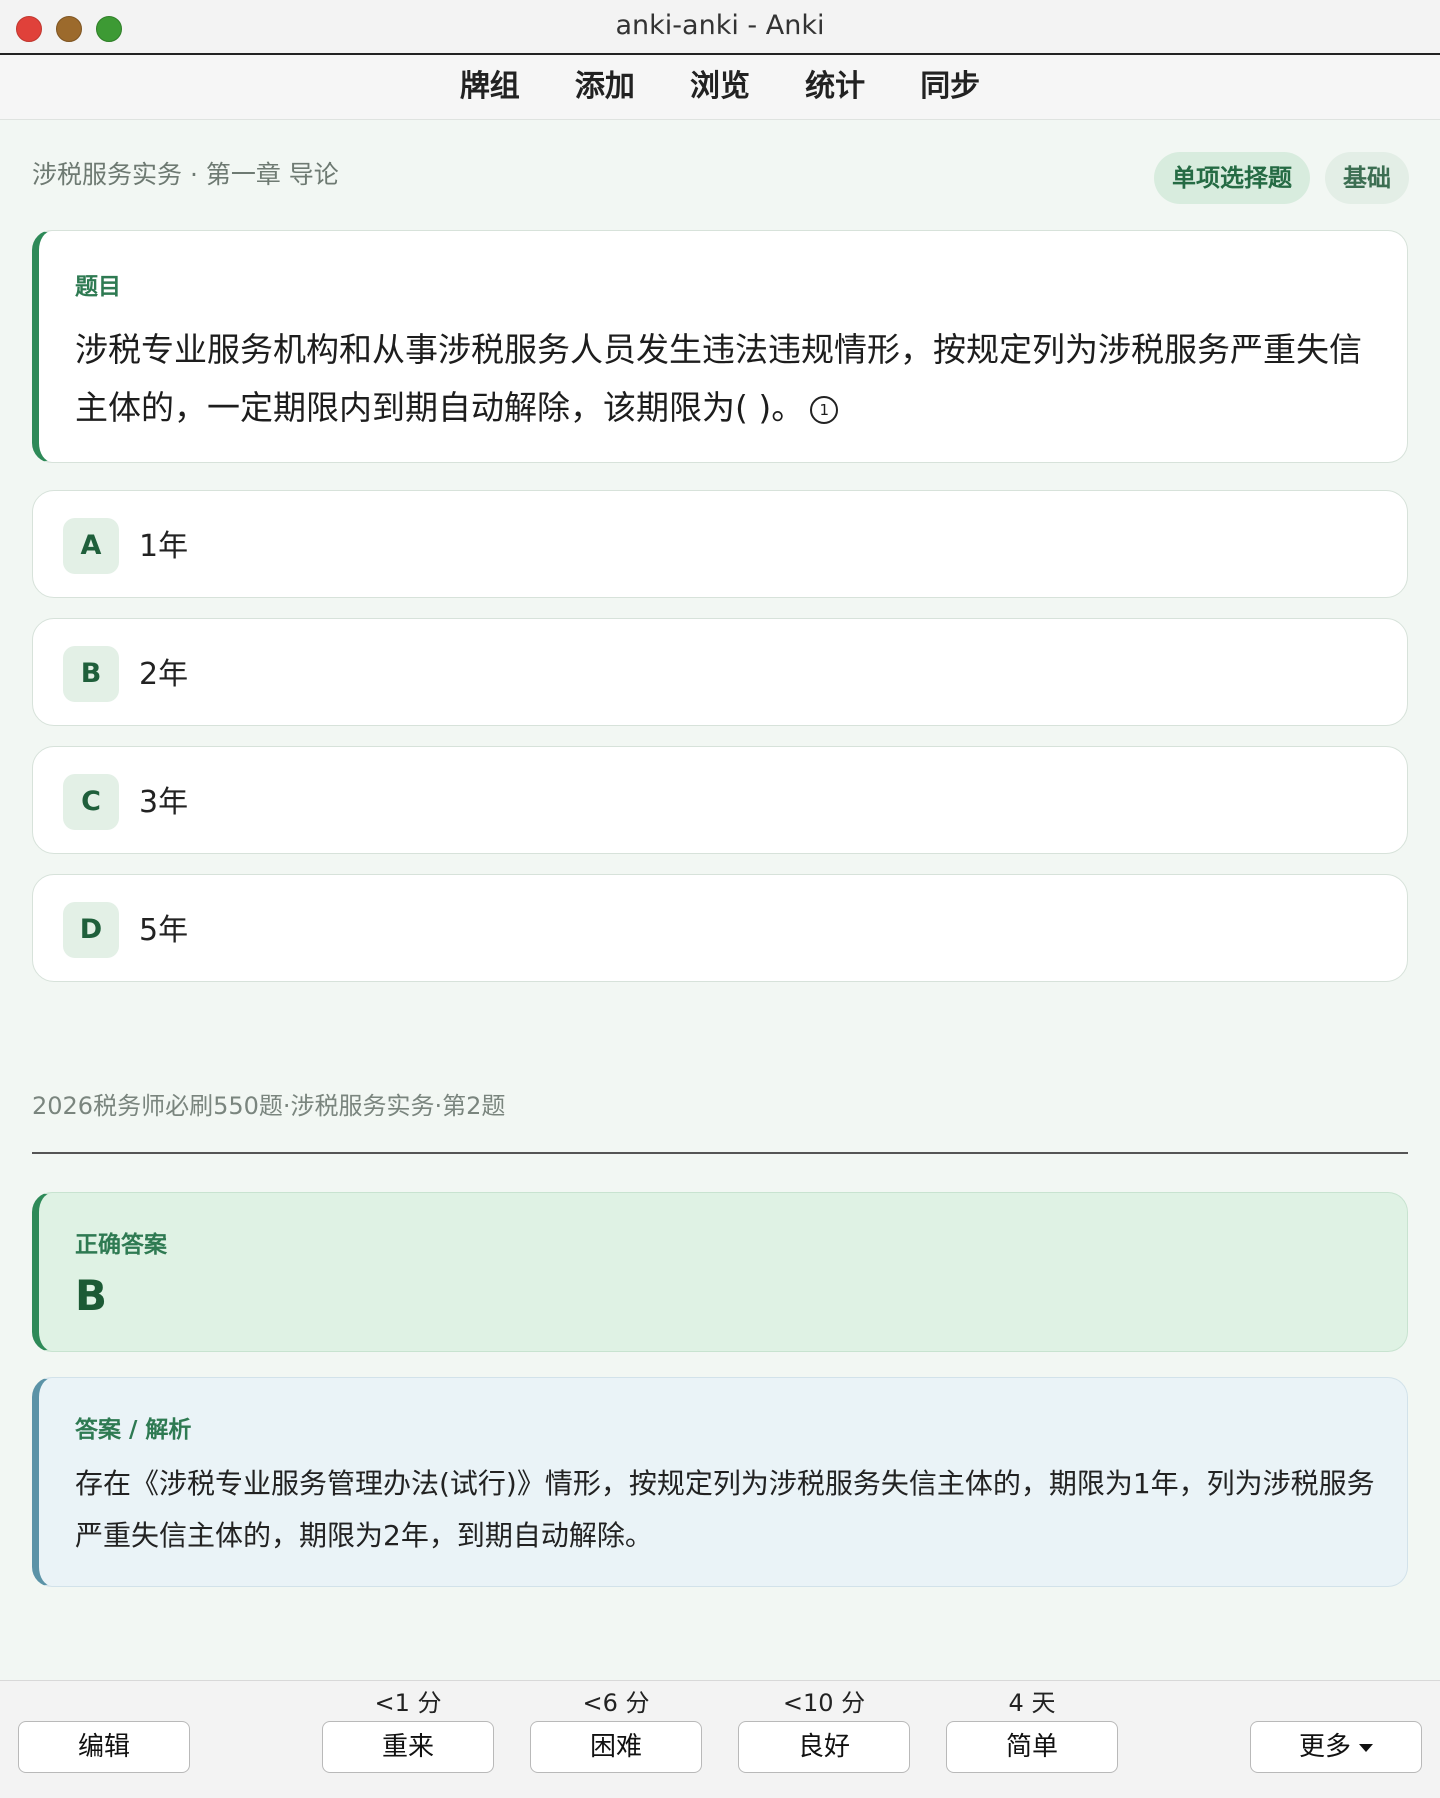 Image resolution: width=1440 pixels, height=1798 pixels. What do you see at coordinates (121, 1245) in the screenshot?
I see `correct-answer-label: 正确答案` at bounding box center [121, 1245].